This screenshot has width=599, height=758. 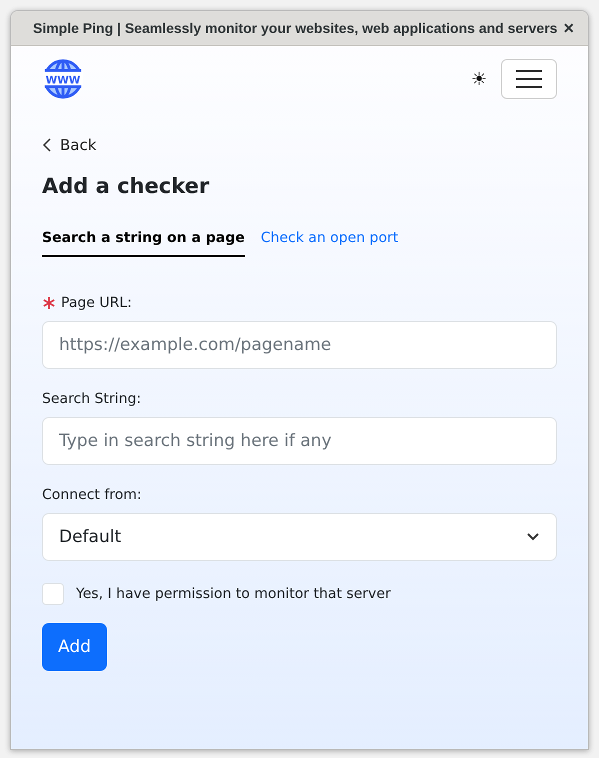 What do you see at coordinates (92, 399) in the screenshot?
I see `field-label: Search String:` at bounding box center [92, 399].